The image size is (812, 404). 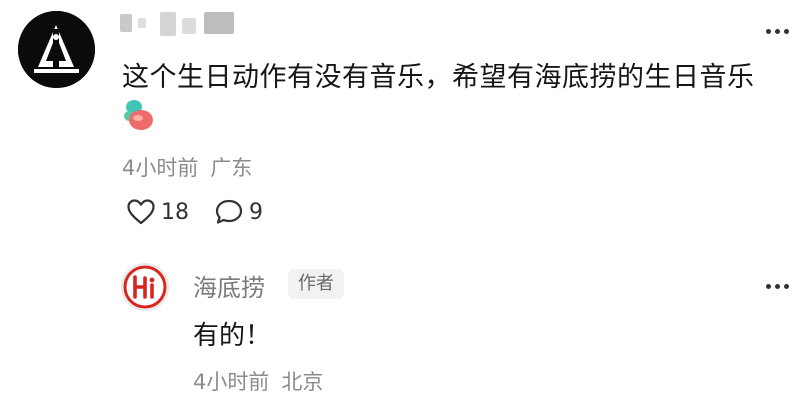 I want to click on reply-time: 4小时前, so click(x=231, y=382).